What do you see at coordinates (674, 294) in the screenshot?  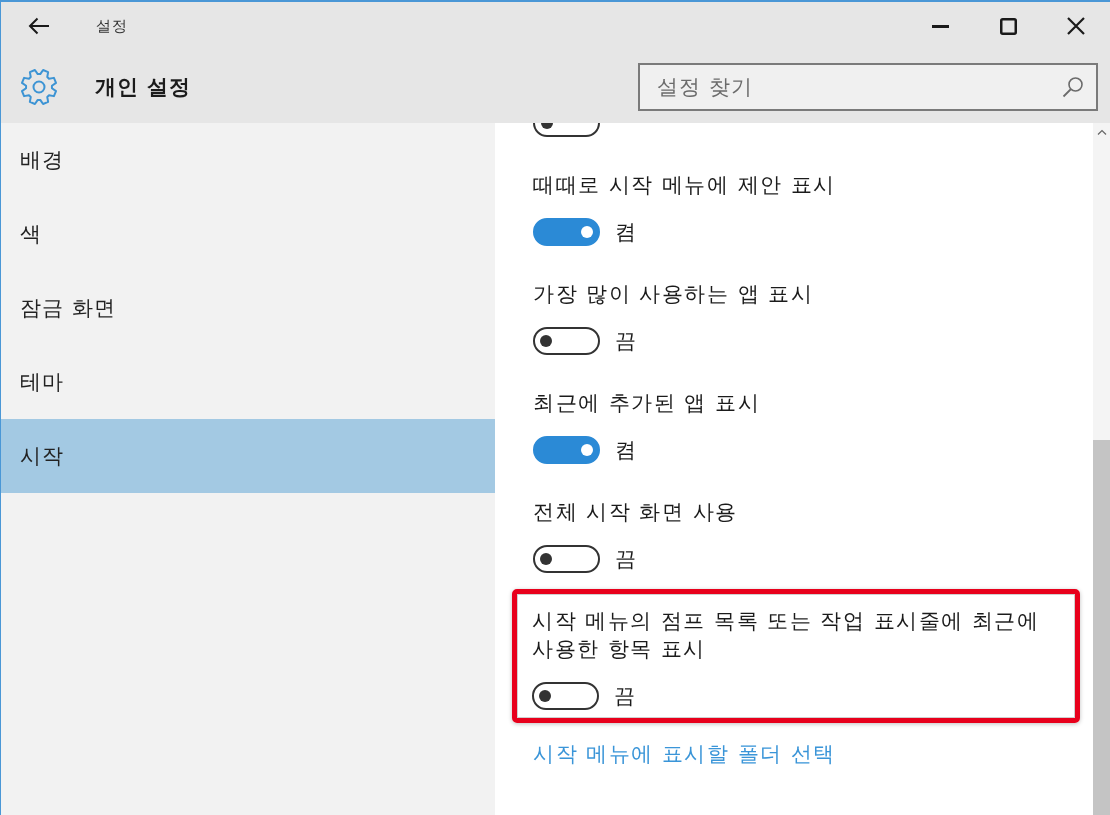 I see `setting-label: 가장 많이 사용하는 앱 표시` at bounding box center [674, 294].